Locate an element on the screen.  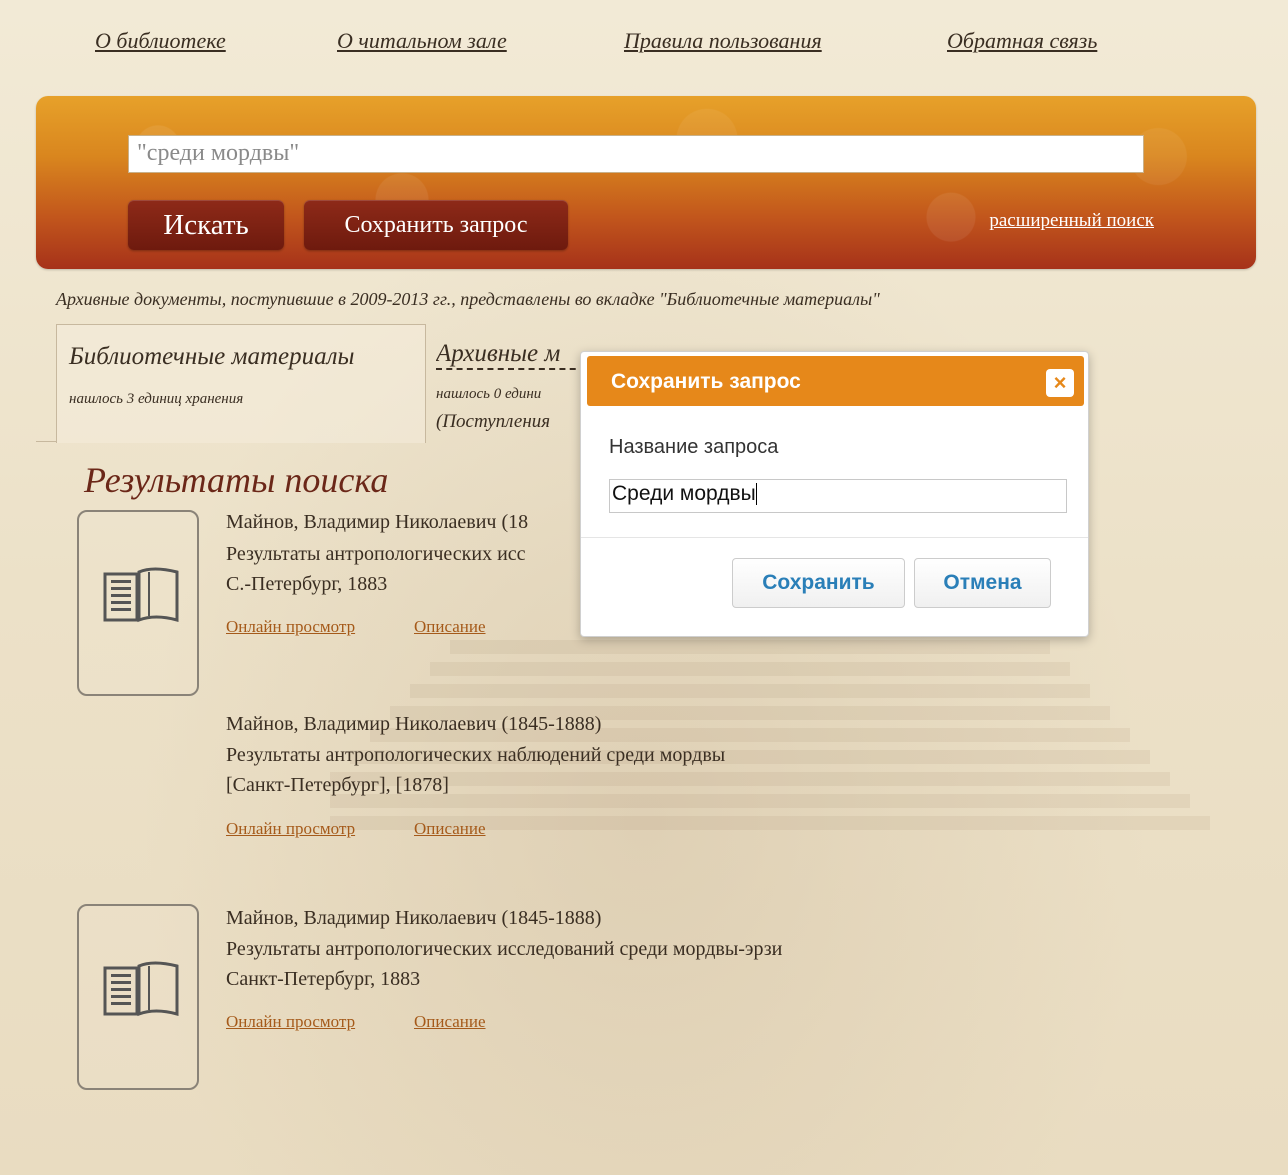
nav-about-link: О библиотеке is located at coordinates (160, 41).